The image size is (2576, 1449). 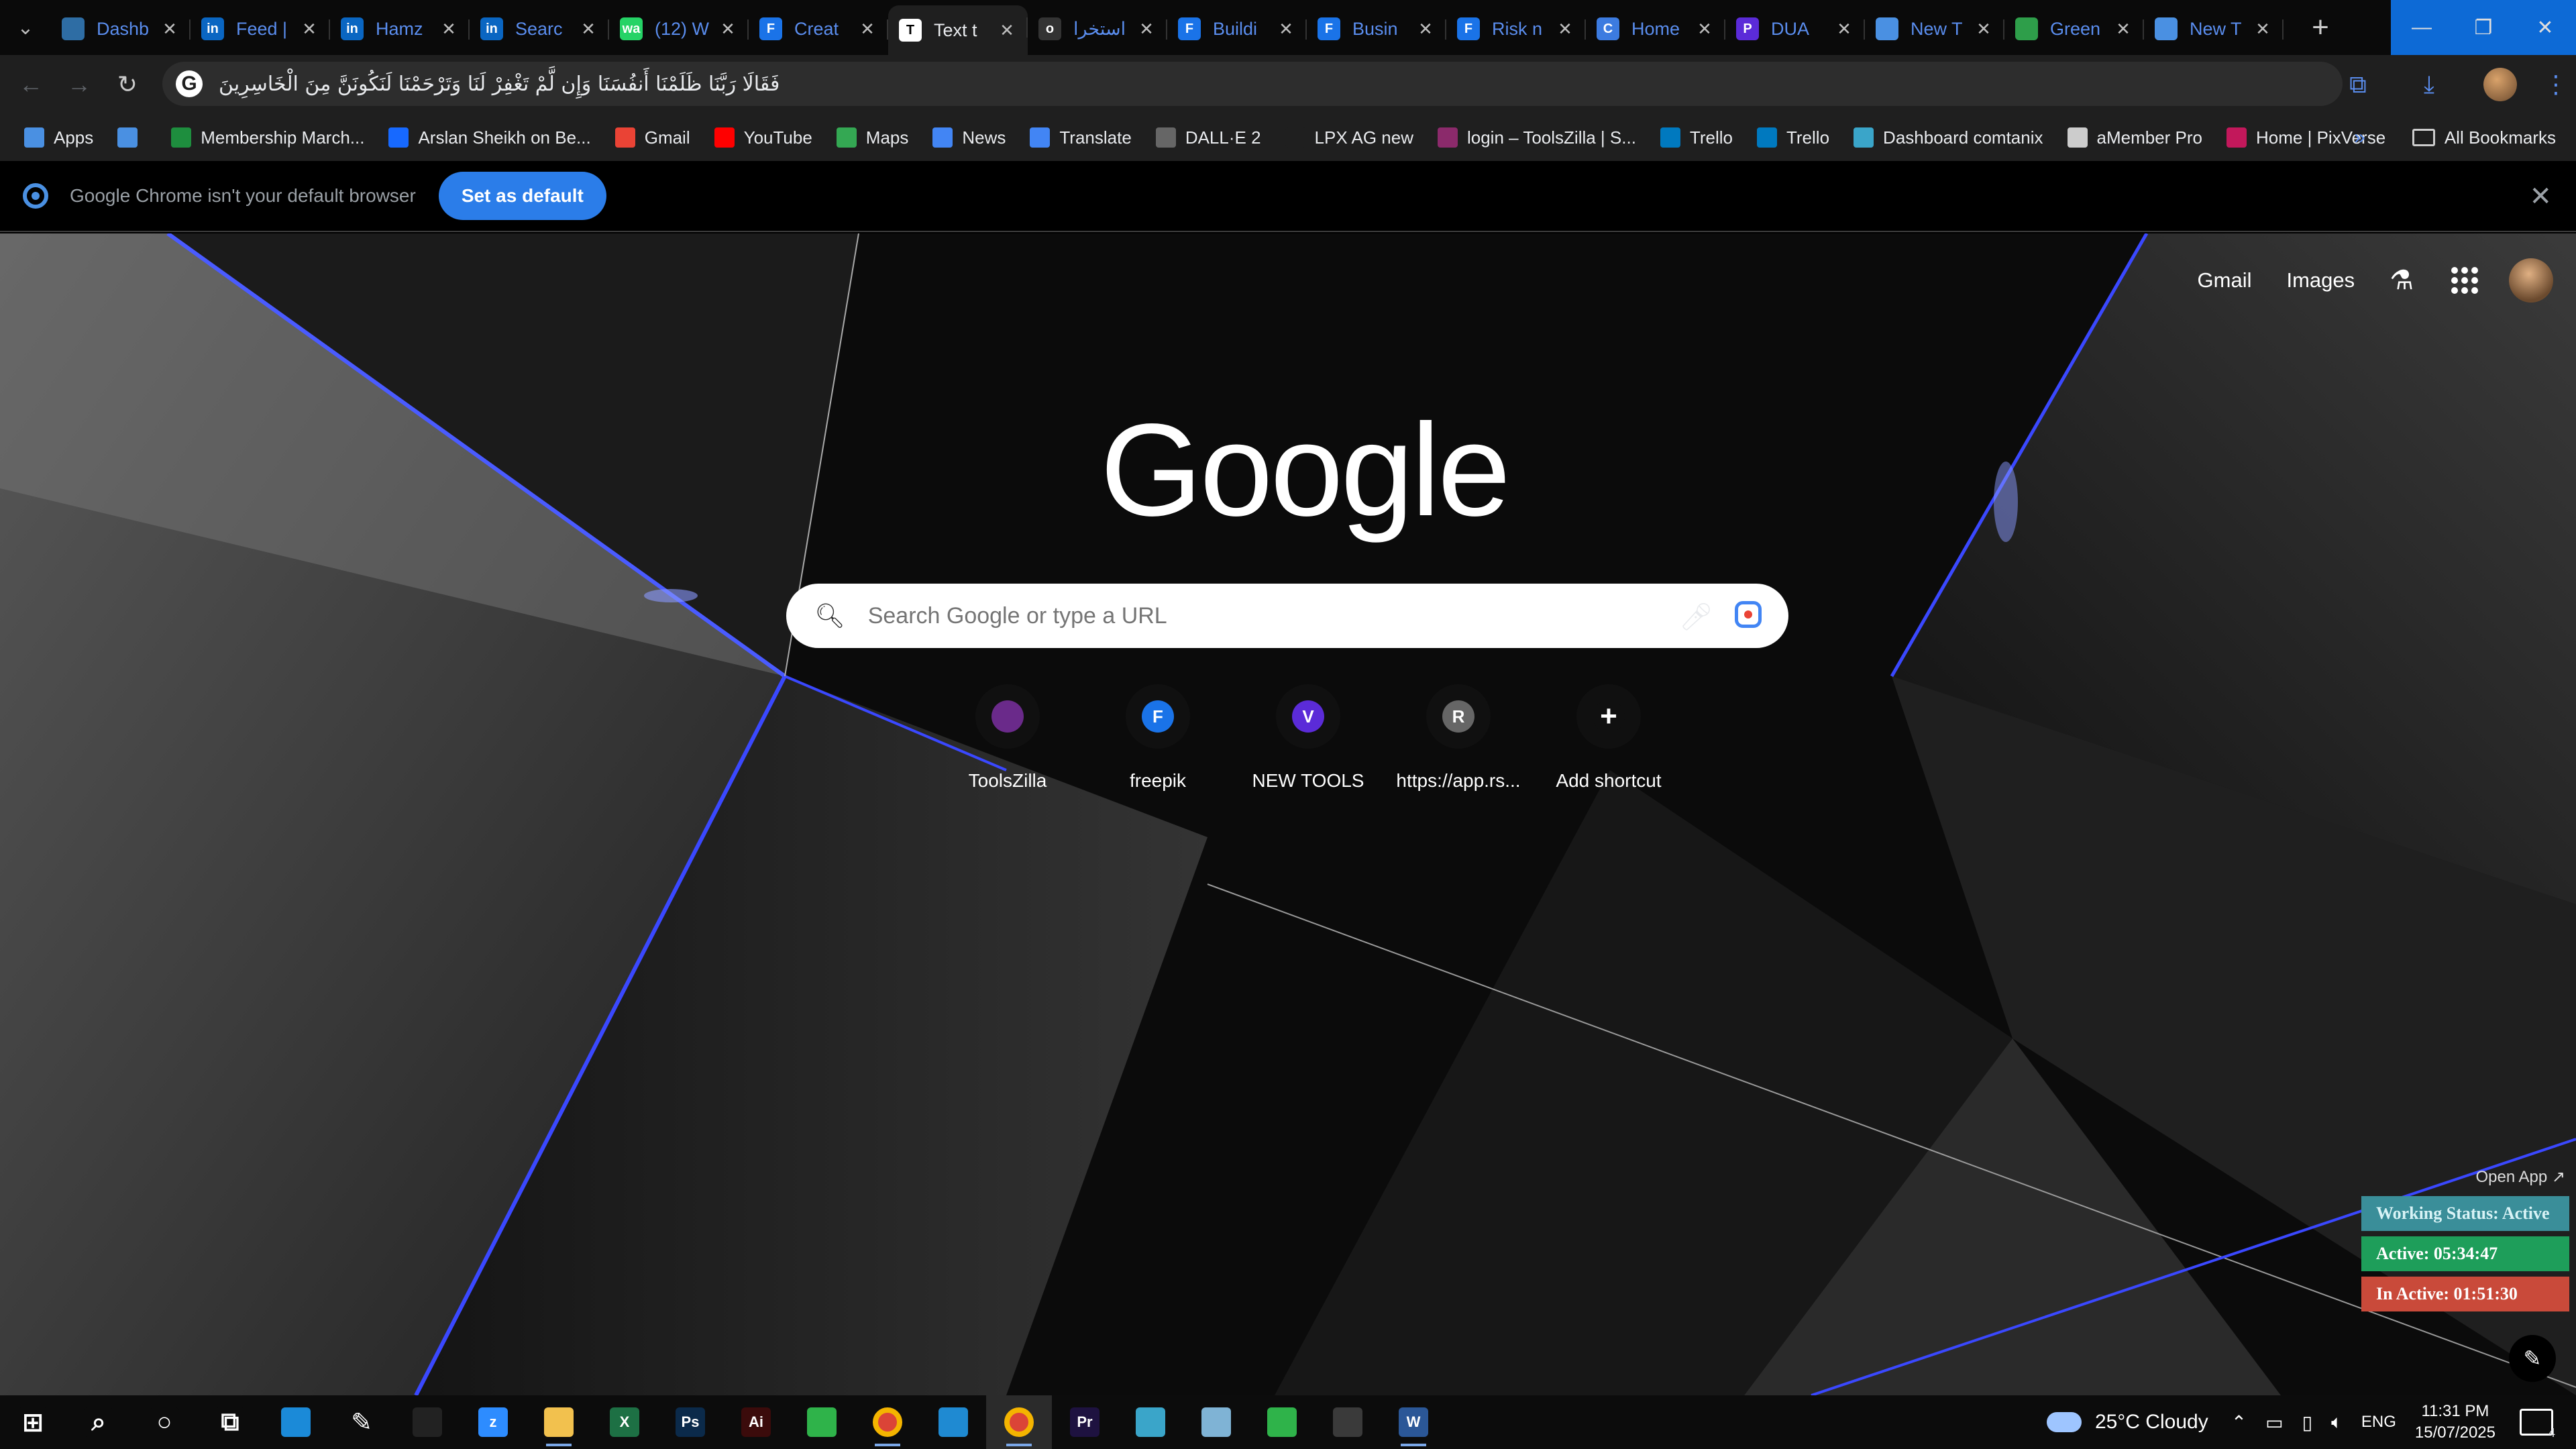 What do you see at coordinates (690, 1422) in the screenshot?
I see `taskbar-item: Ps` at bounding box center [690, 1422].